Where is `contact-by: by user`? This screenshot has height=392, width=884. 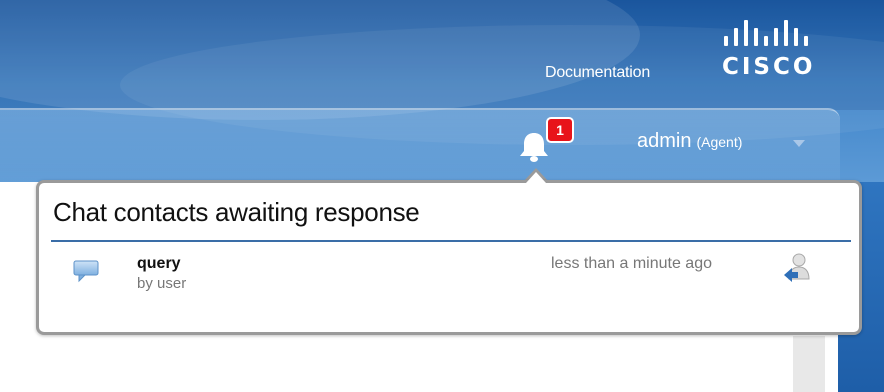 contact-by: by user is located at coordinates (162, 283).